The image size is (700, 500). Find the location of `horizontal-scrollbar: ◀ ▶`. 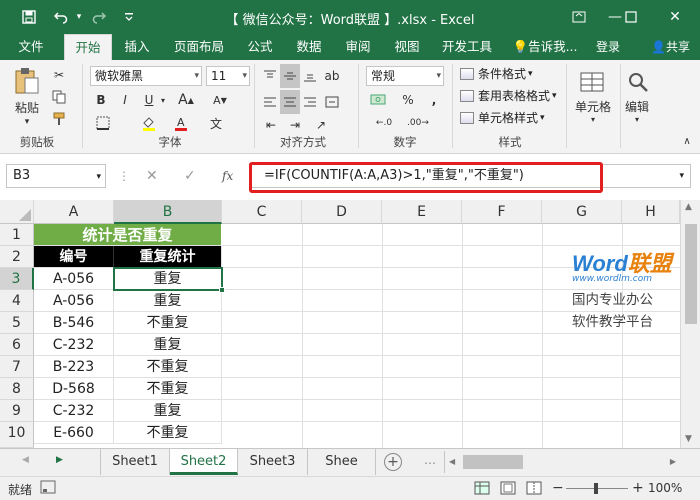

horizontal-scrollbar: ◀ ▶ is located at coordinates (562, 462).